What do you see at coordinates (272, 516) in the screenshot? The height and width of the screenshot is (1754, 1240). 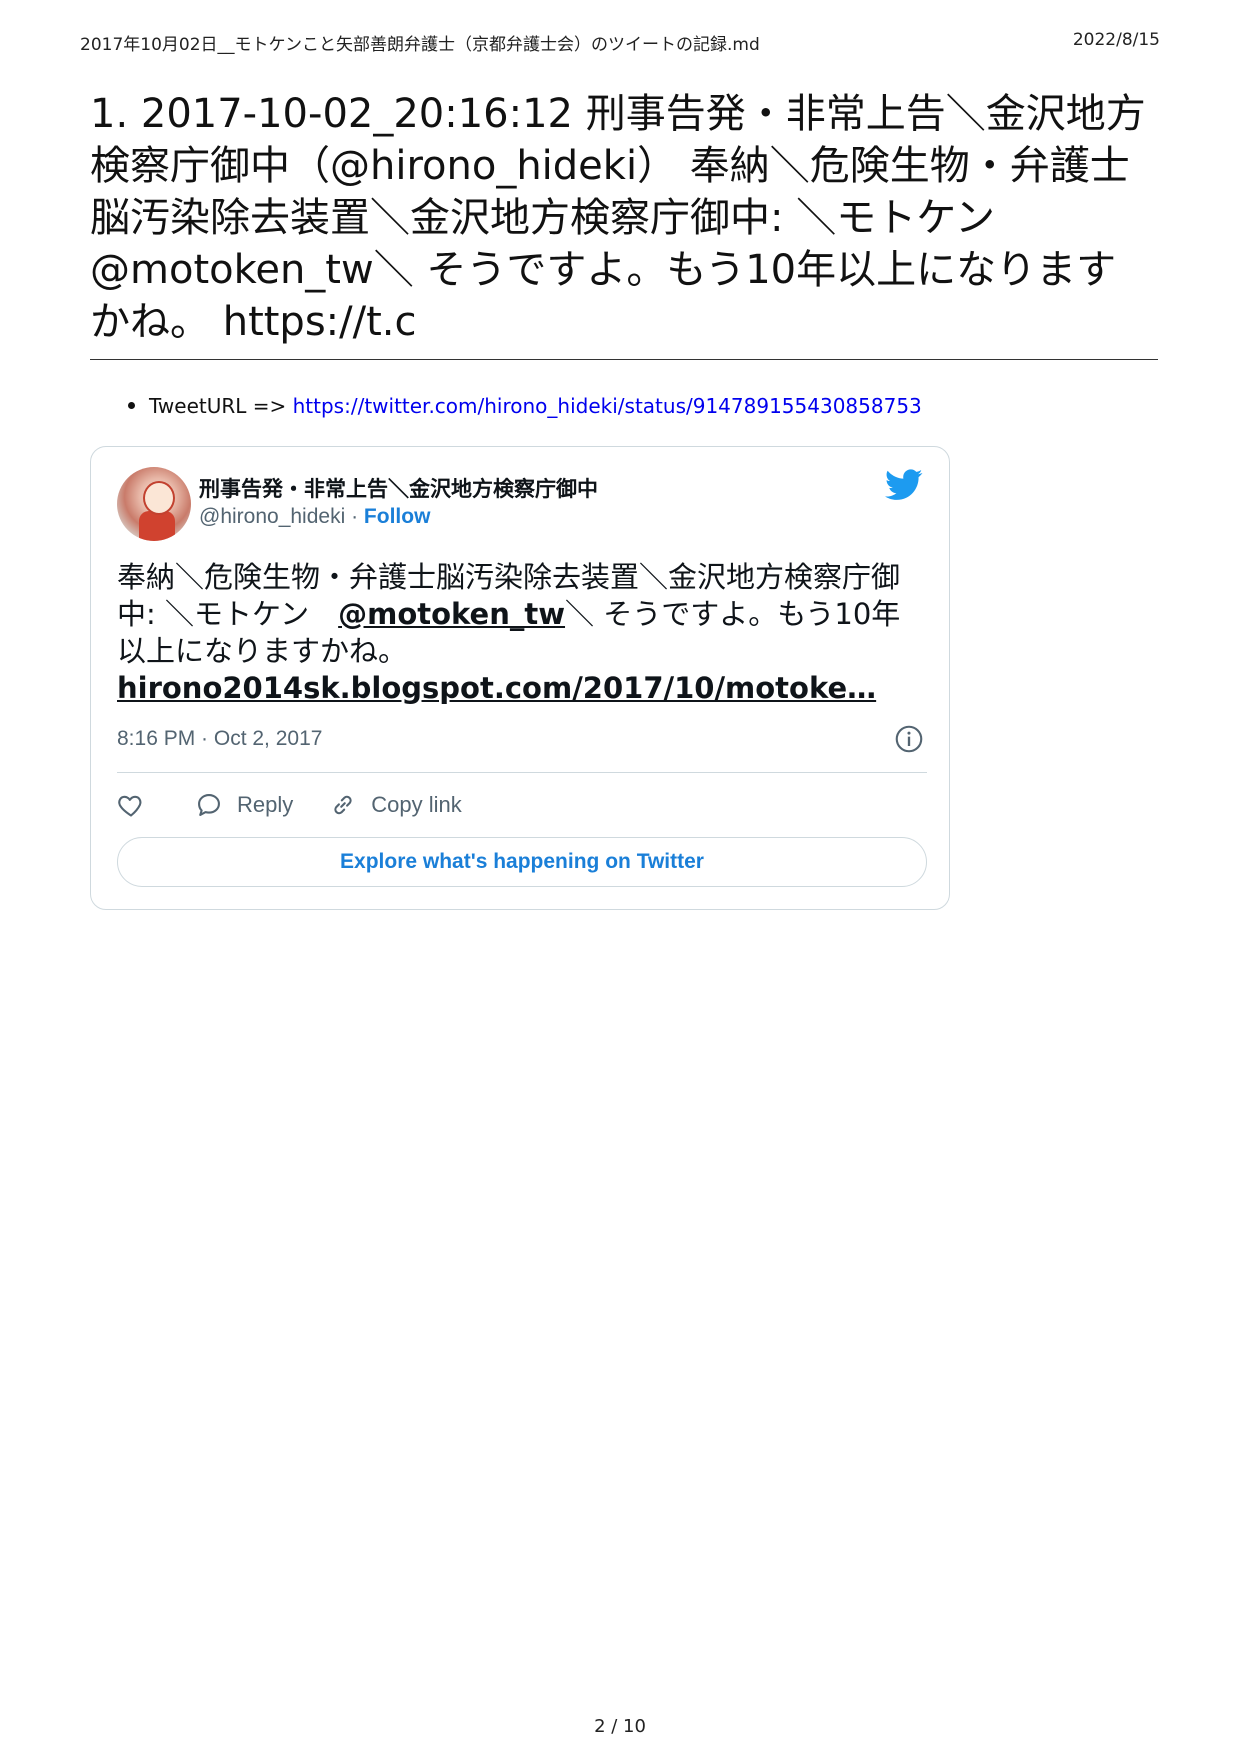 I see `author-handle: @hirono_hideki` at bounding box center [272, 516].